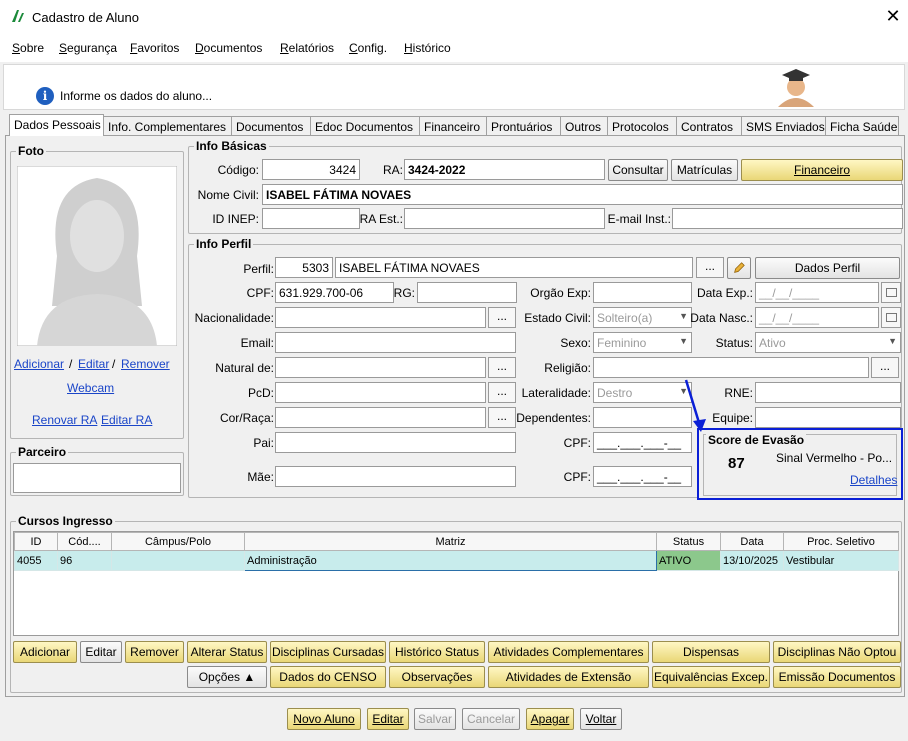 Image resolution: width=908 pixels, height=741 pixels. Describe the element at coordinates (862, 126) in the screenshot. I see `tab-ficha-saude: Ficha Saúde` at that location.